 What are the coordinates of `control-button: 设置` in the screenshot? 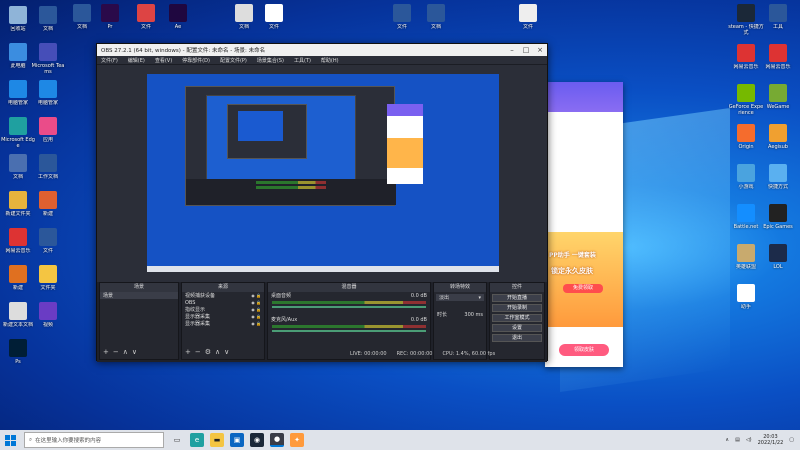 It's located at (517, 328).